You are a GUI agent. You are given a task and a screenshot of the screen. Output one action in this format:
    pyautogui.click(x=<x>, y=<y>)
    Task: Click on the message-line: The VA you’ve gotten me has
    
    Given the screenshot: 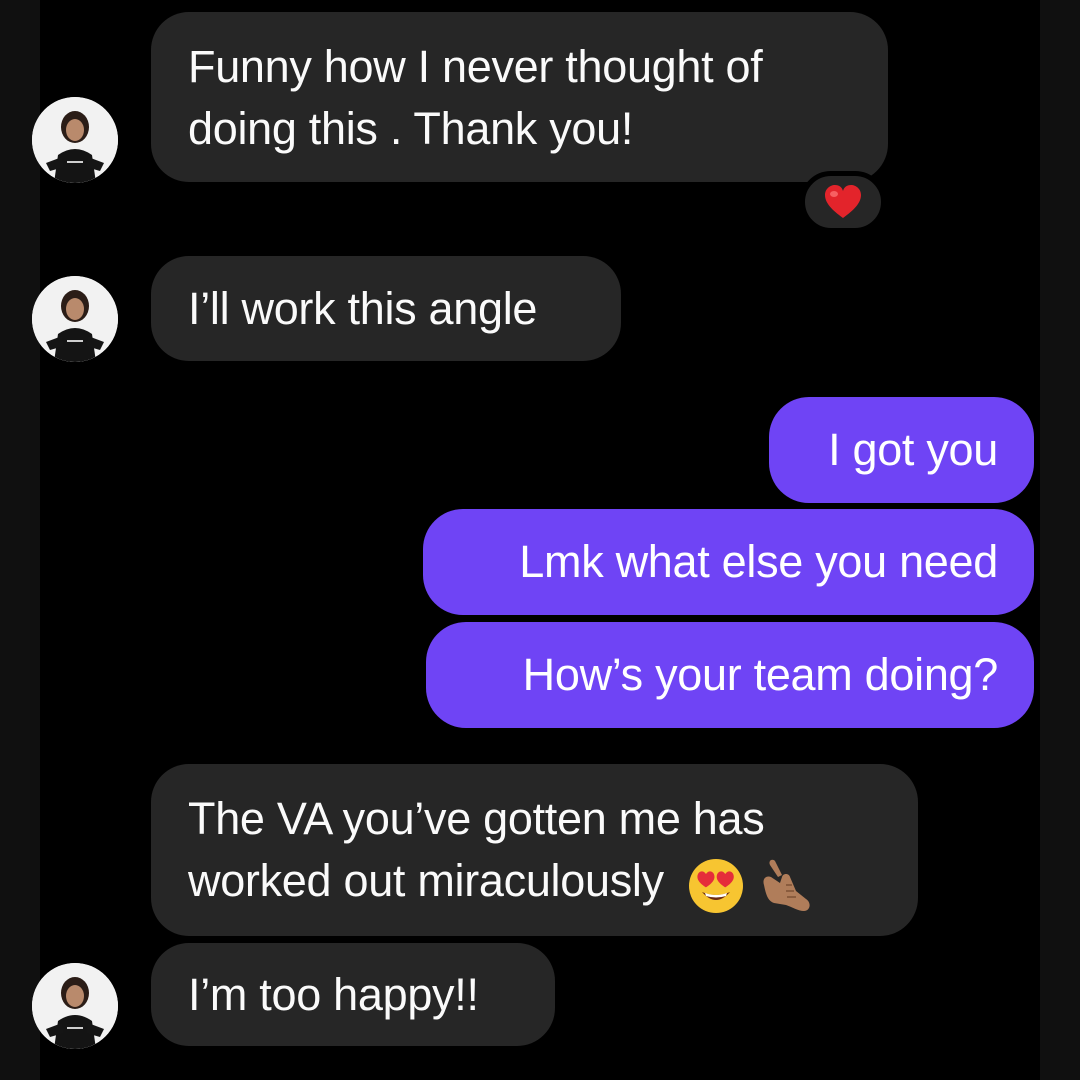 What is the action you would take?
    pyautogui.click(x=476, y=818)
    